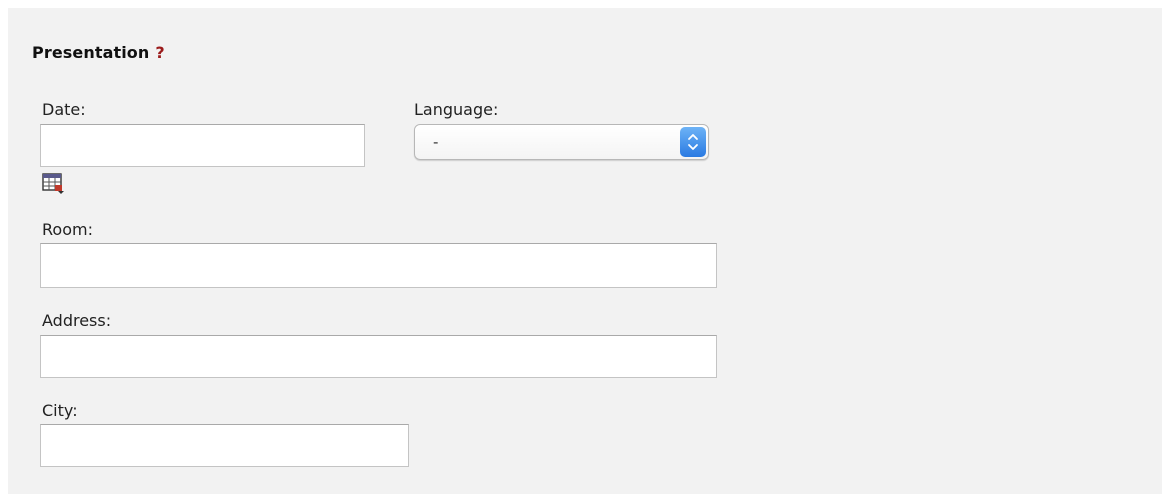  What do you see at coordinates (456, 109) in the screenshot?
I see `language-label: Language:` at bounding box center [456, 109].